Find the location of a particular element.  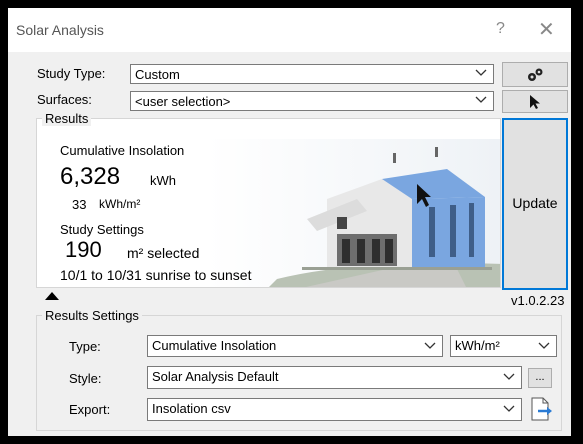

study-type-value: Custom is located at coordinates (157, 74).